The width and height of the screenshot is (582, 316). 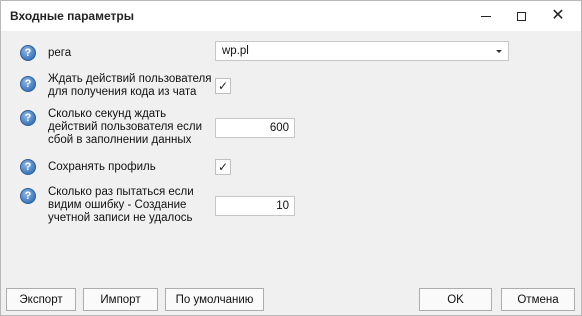 I want to click on minimize-icon, so click(x=486, y=16).